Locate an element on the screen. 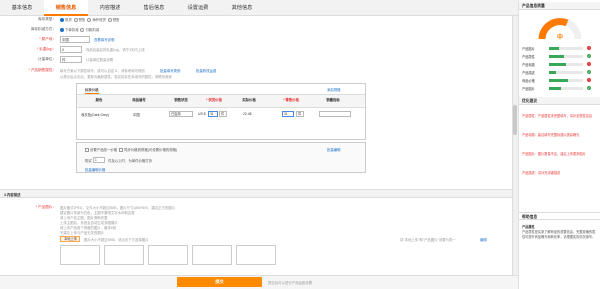  qty-hint: 件及以上时，为单件价格打折 is located at coordinates (130, 161).